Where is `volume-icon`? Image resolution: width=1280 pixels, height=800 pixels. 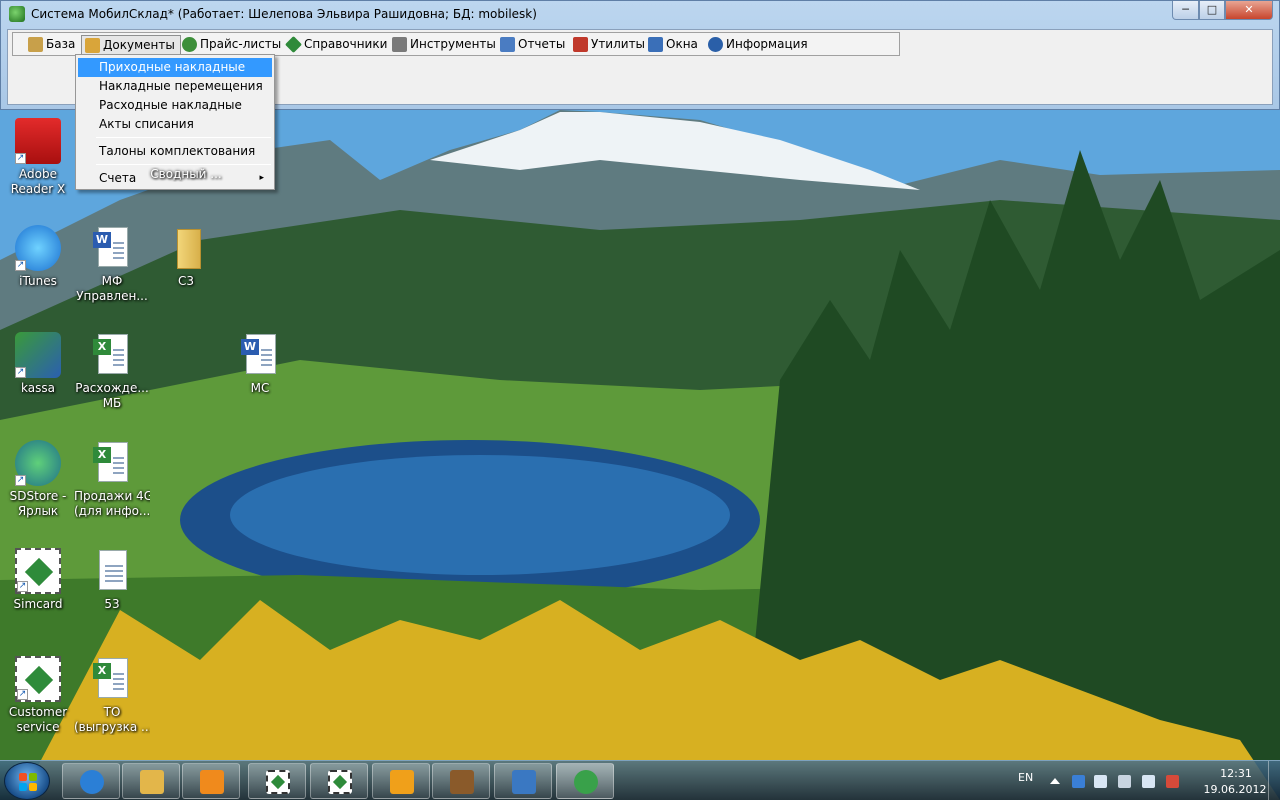 volume-icon is located at coordinates (1124, 781).